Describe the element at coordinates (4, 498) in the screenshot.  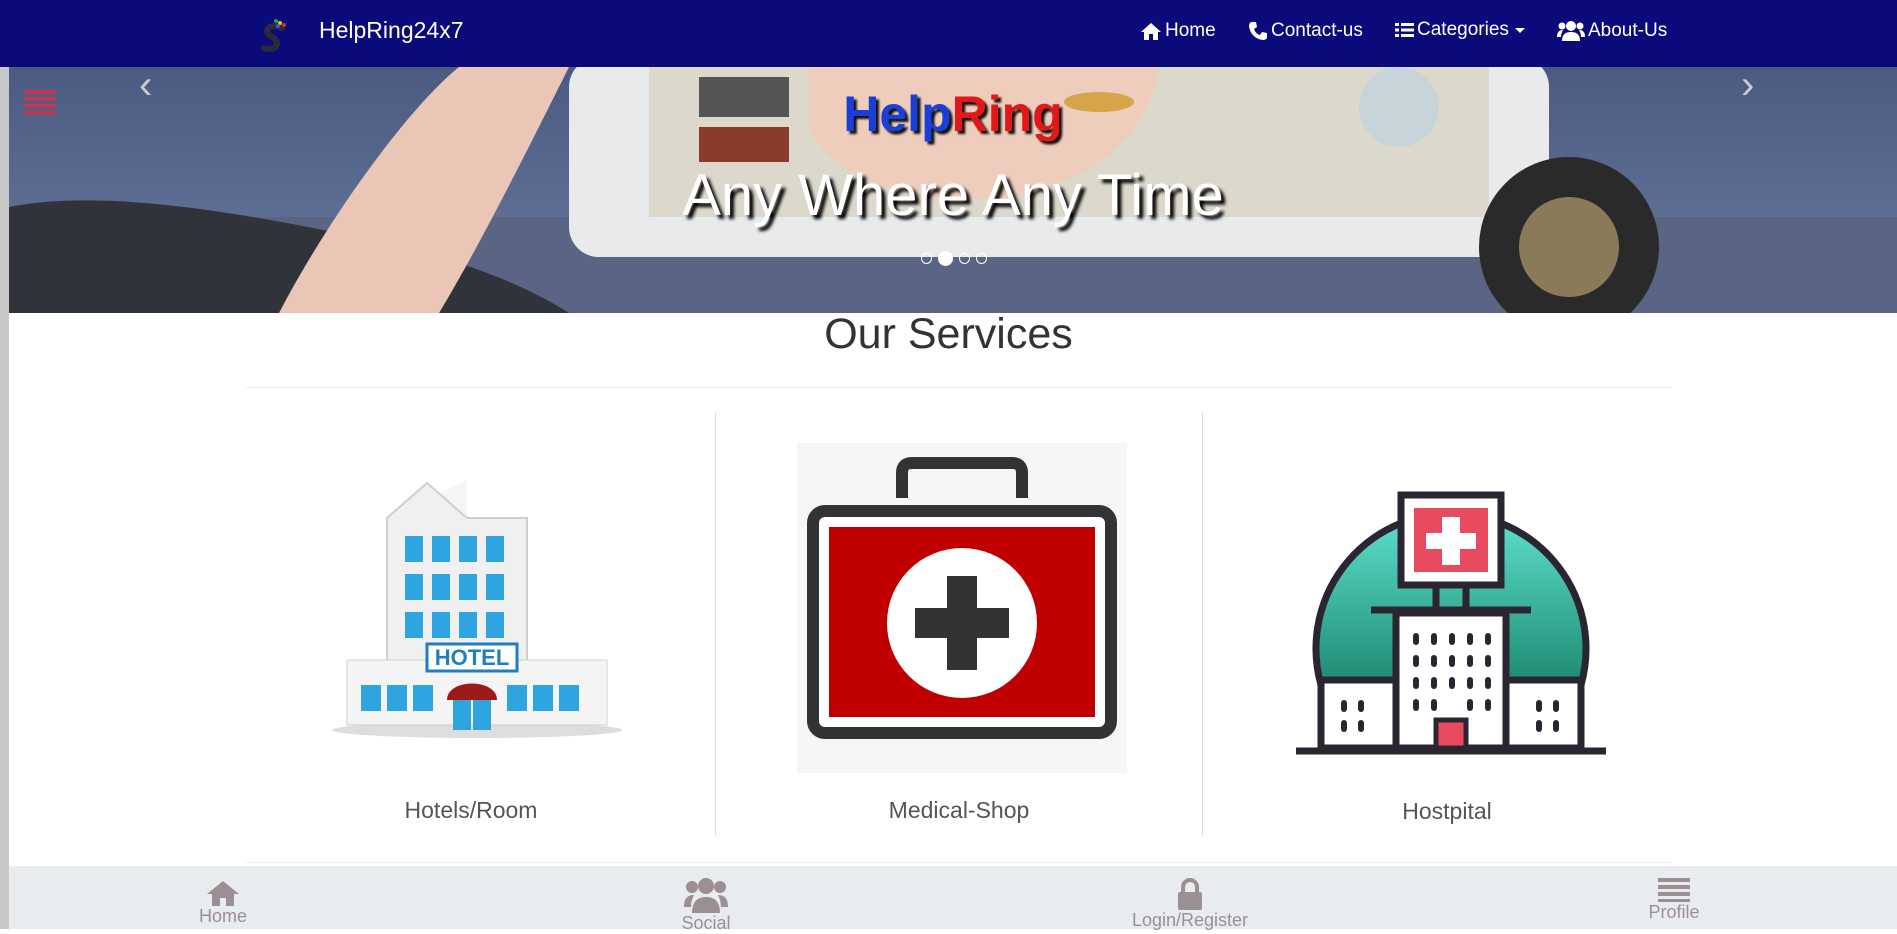
I see `left-scroll-edge` at that location.